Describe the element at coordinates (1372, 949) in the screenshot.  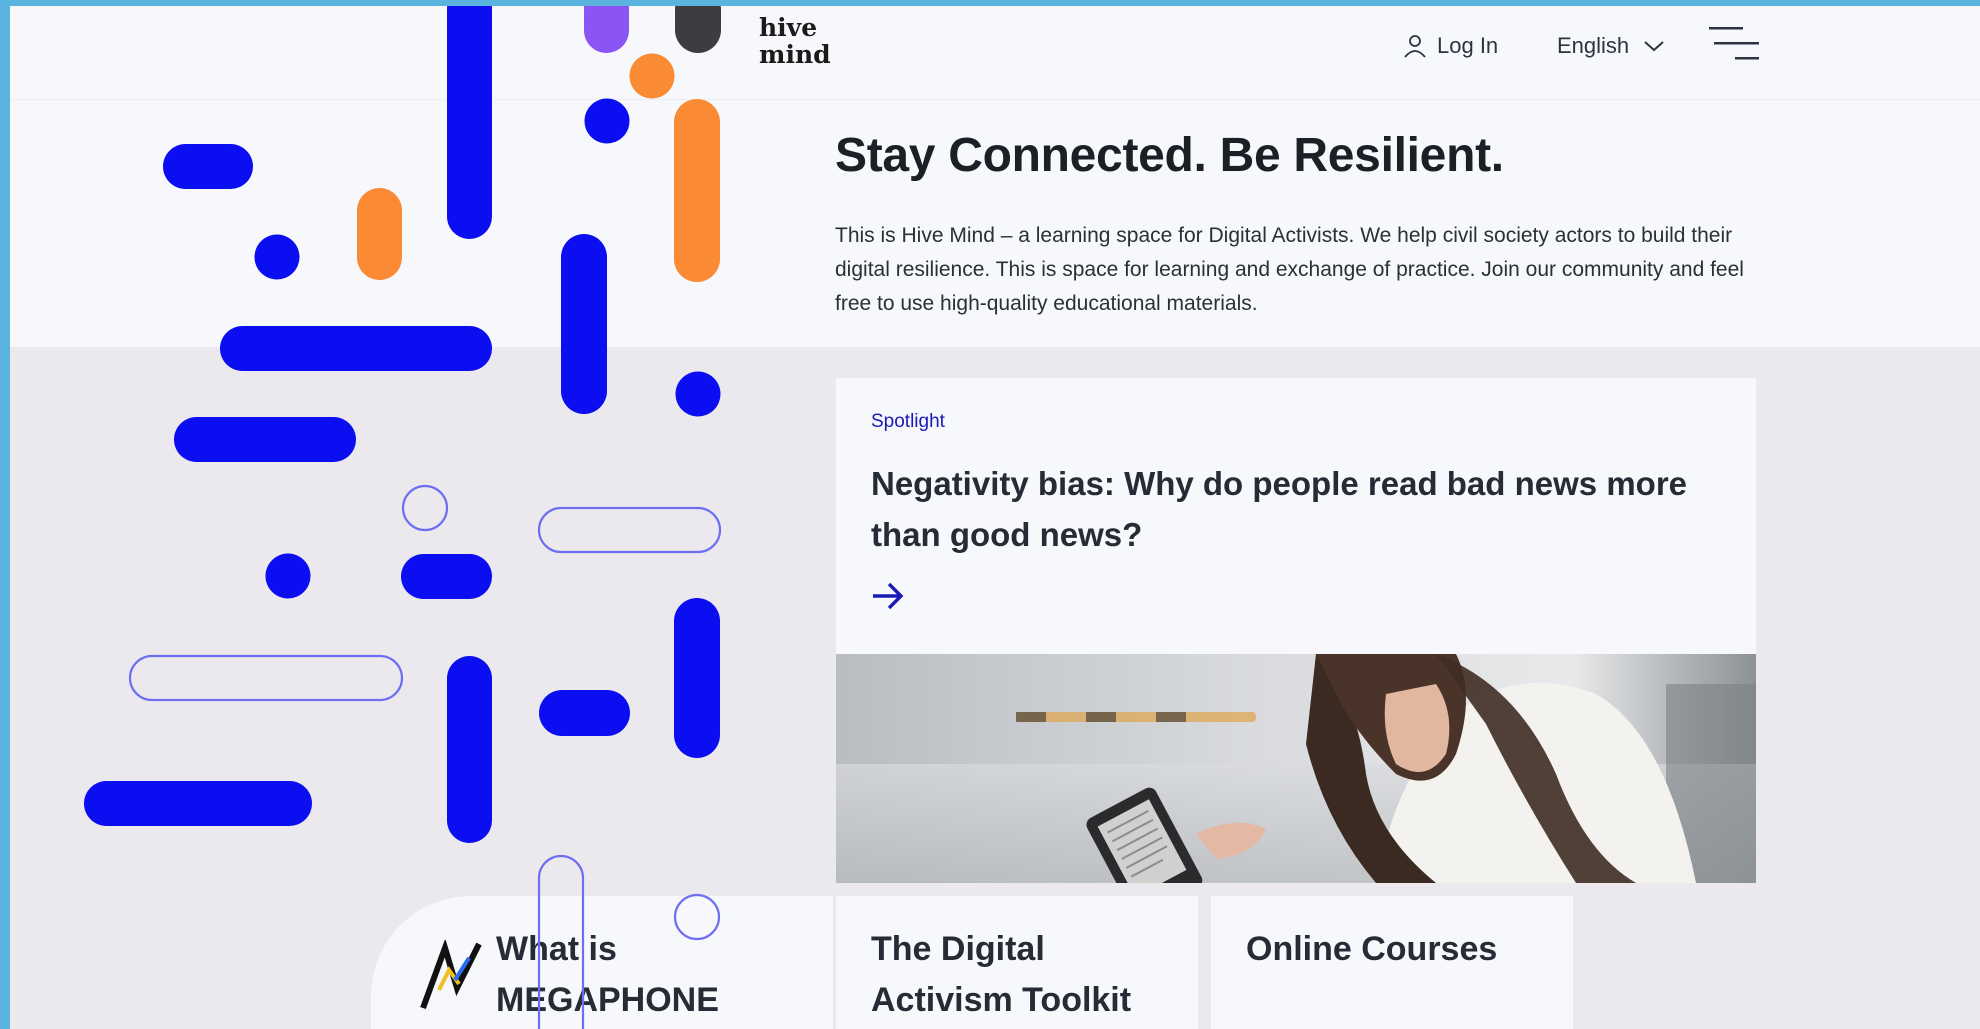
I see `card-courses-title: Online Courses` at that location.